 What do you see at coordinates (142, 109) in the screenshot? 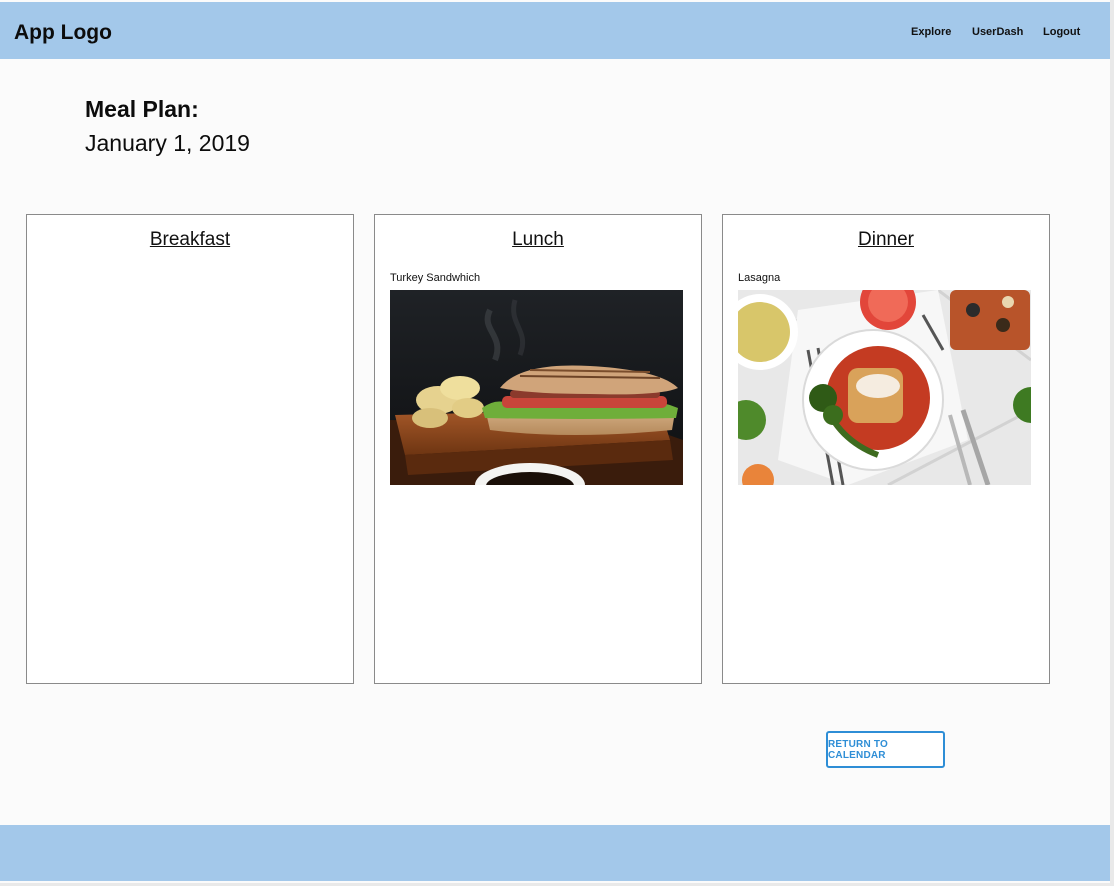
I see `page-title: Meal Plan:` at bounding box center [142, 109].